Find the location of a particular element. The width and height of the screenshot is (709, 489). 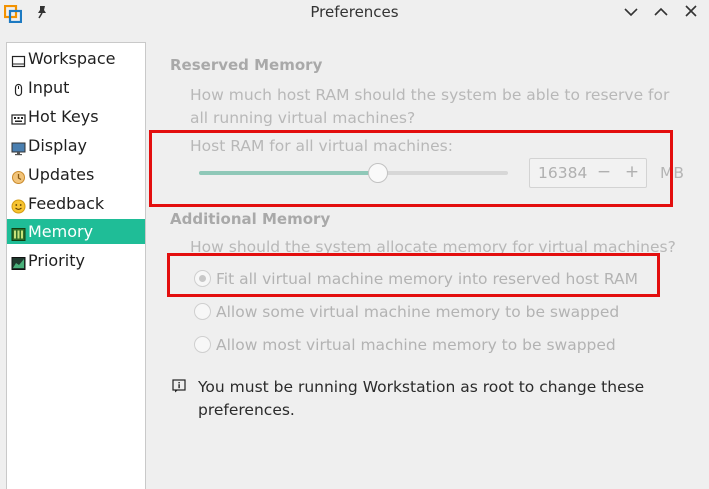

sidebar-item-label: Display is located at coordinates (57, 145).